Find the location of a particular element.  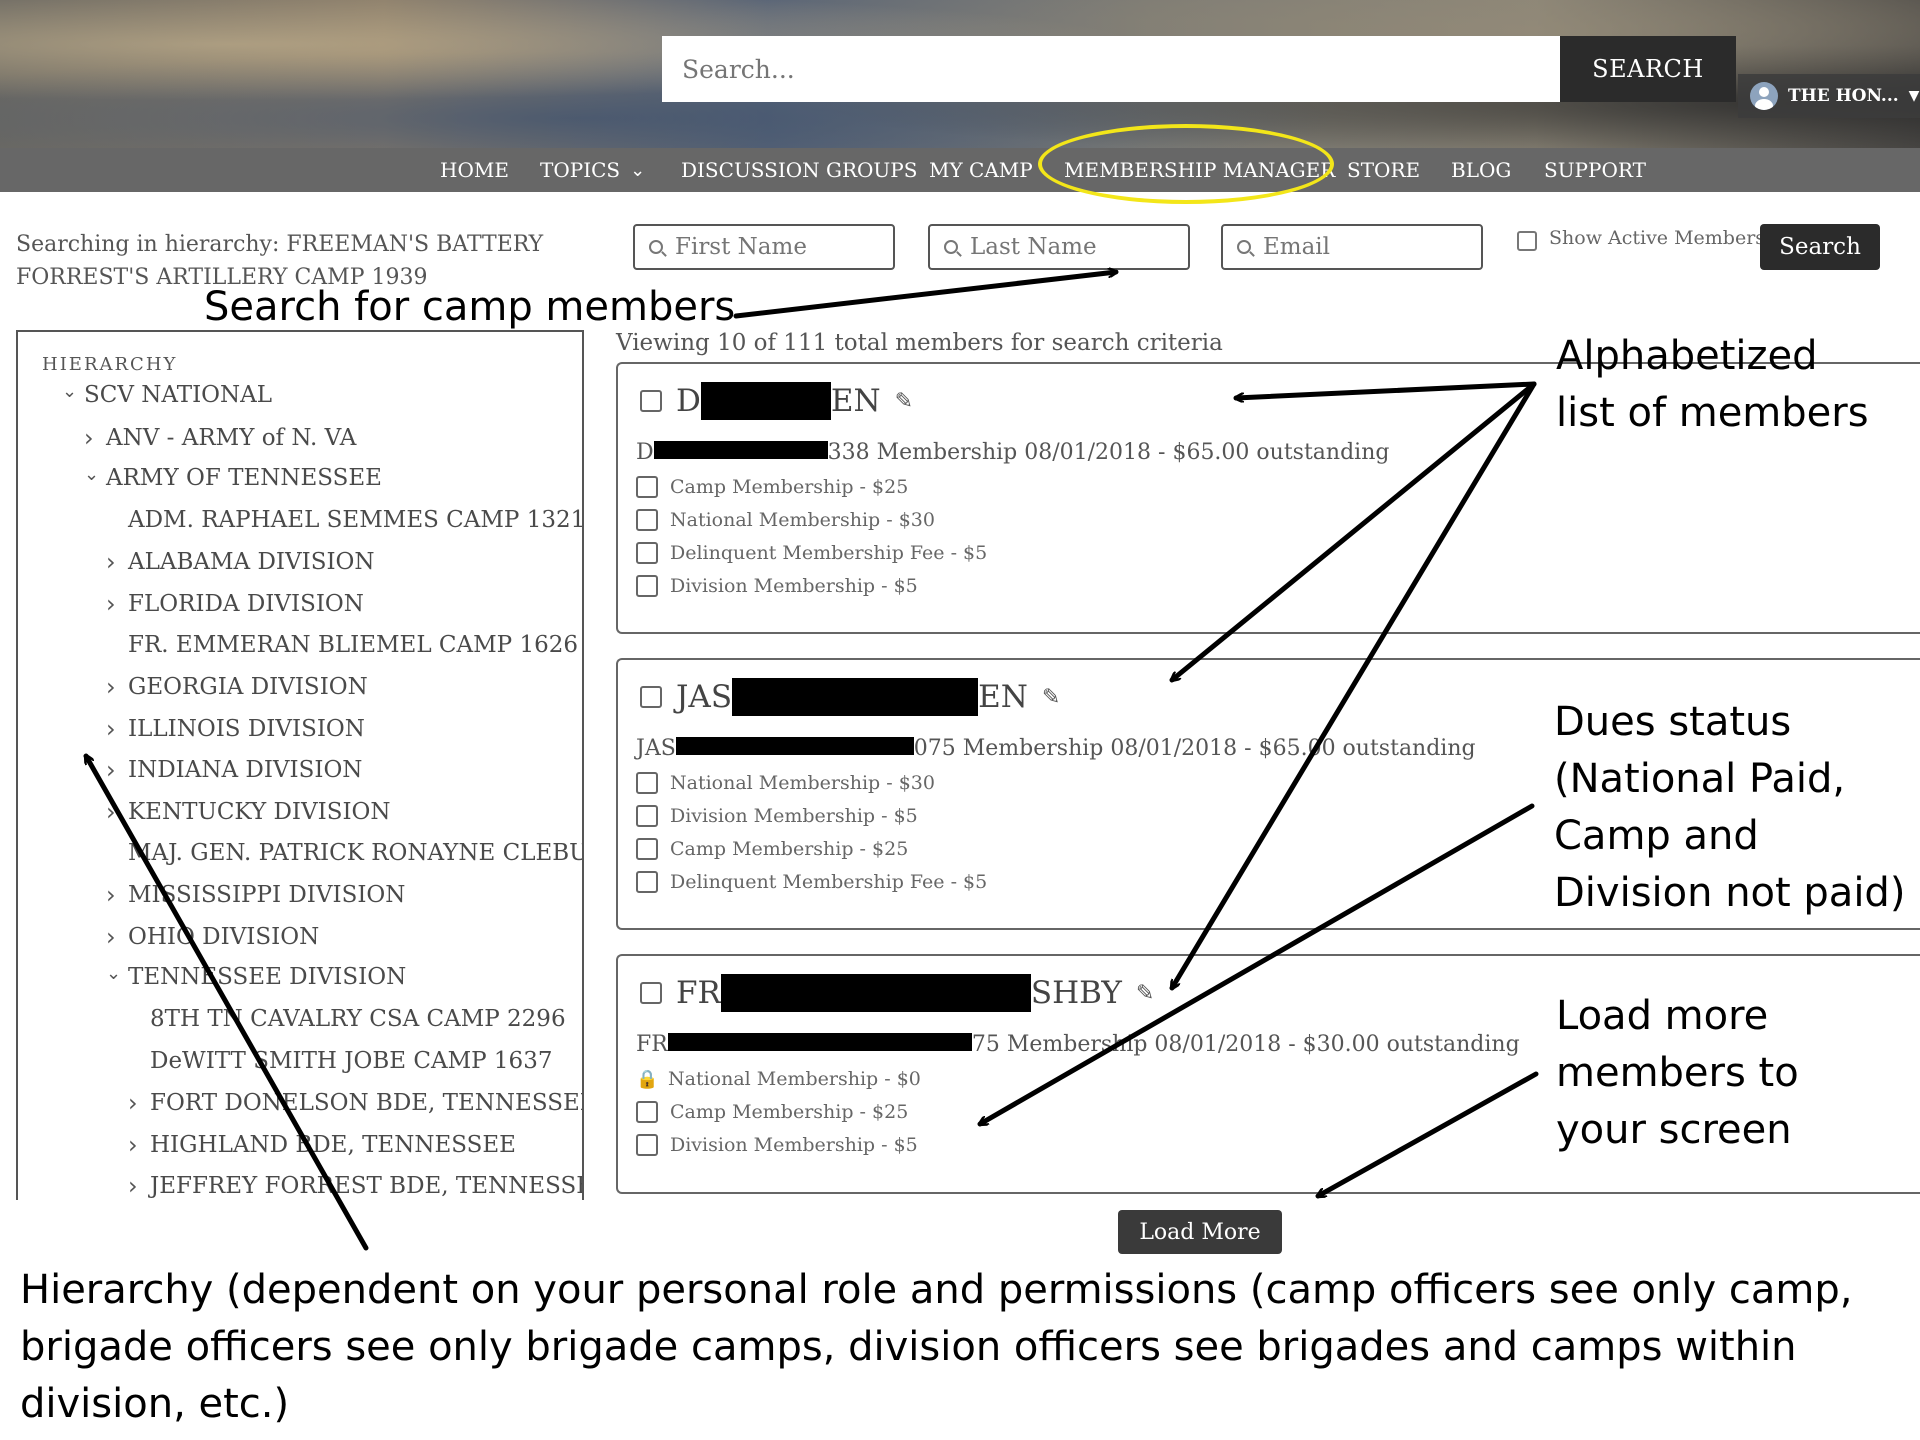

nav-blog: BLOG is located at coordinates (1481, 170).